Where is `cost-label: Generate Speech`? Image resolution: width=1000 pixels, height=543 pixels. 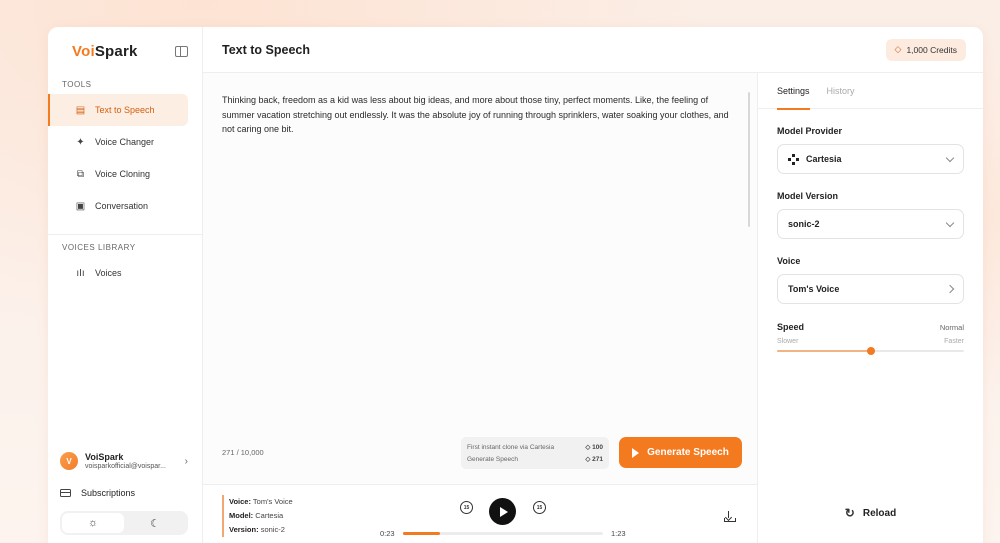 cost-label: Generate Speech is located at coordinates (492, 459).